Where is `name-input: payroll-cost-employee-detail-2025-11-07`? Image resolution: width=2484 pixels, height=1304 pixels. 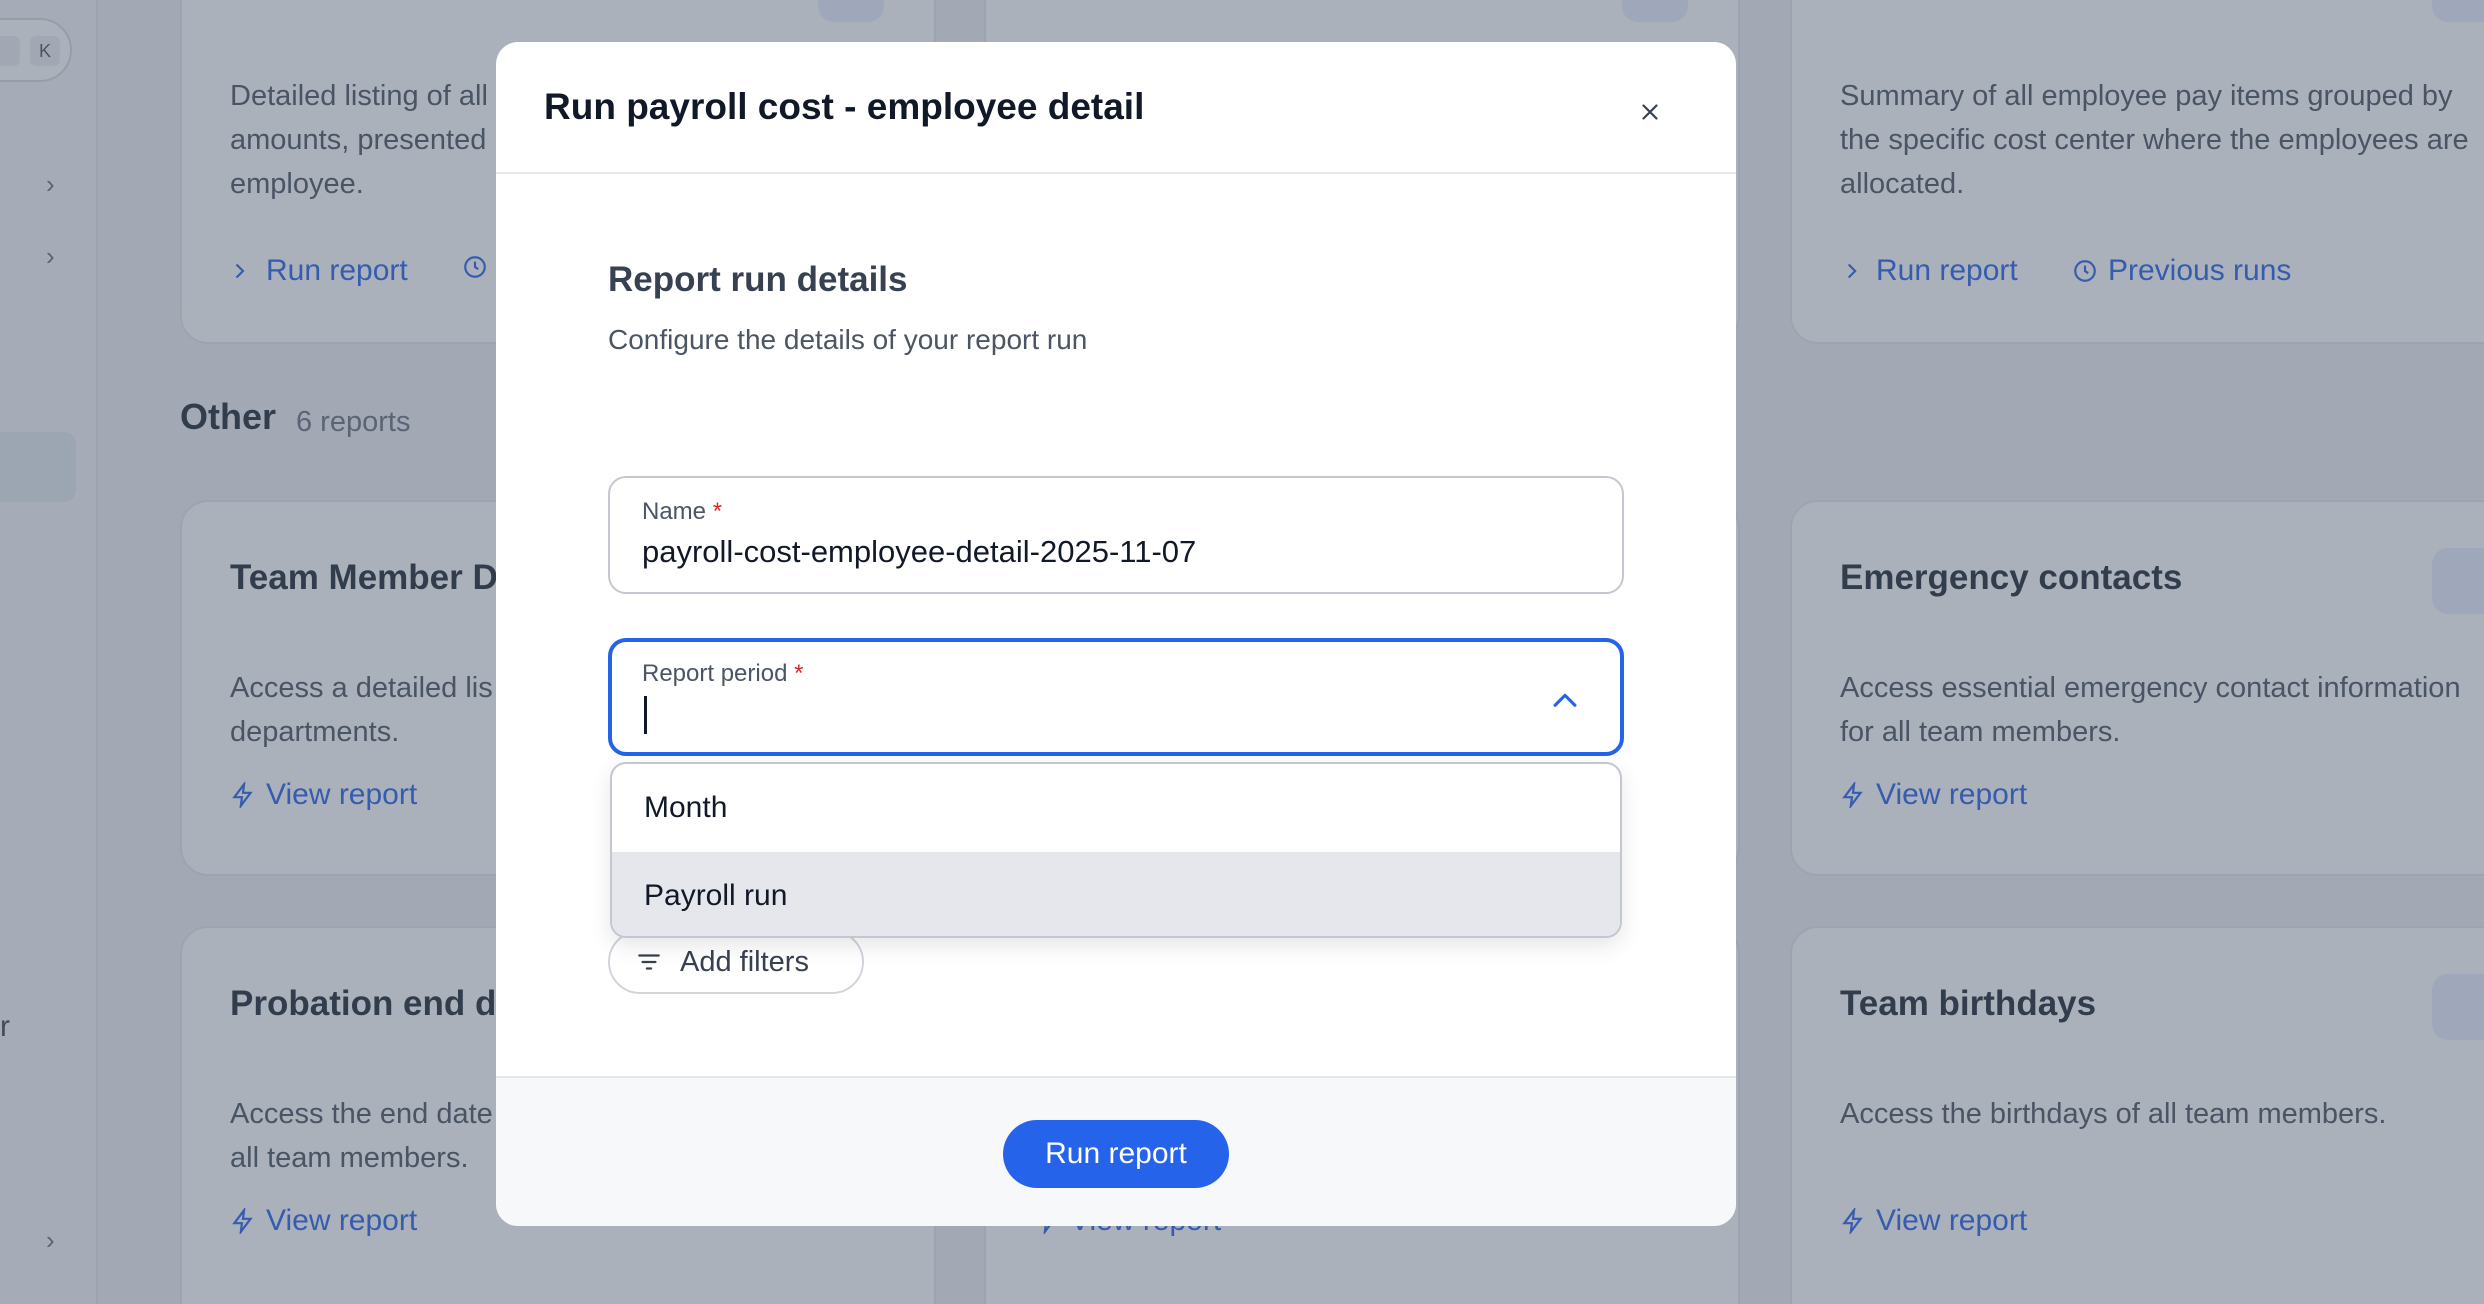 name-input: payroll-cost-employee-detail-2025-11-07 is located at coordinates (1112, 552).